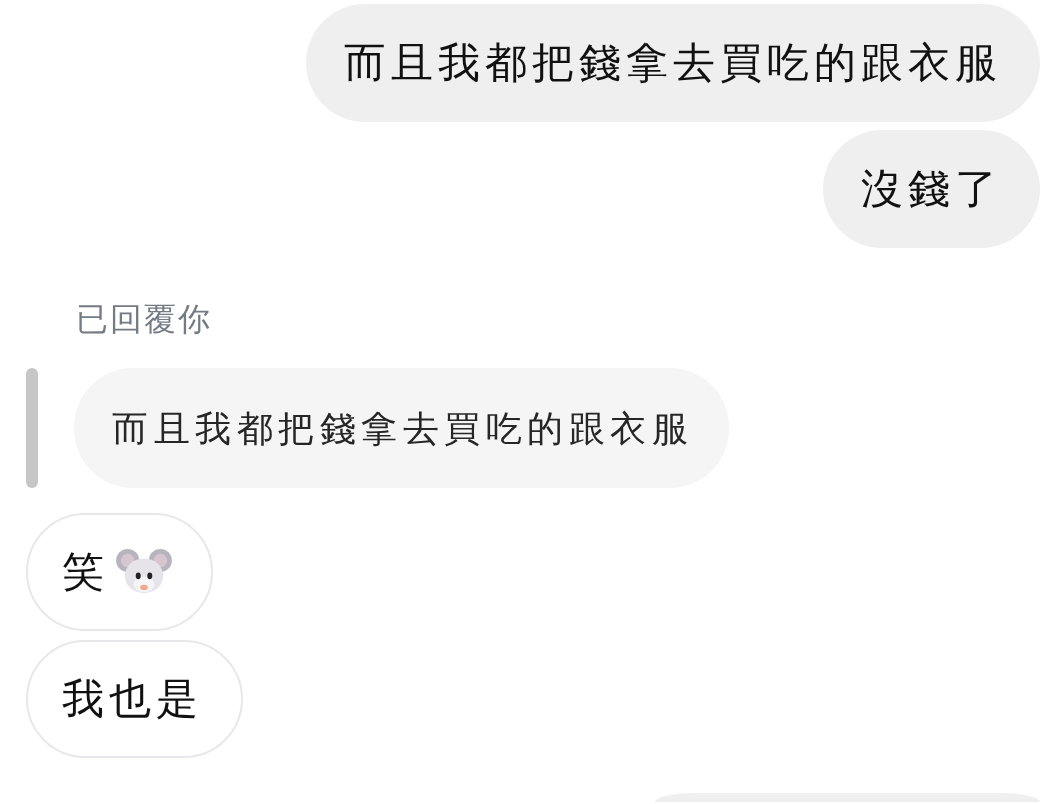  What do you see at coordinates (85, 572) in the screenshot?
I see `message-text: 笑` at bounding box center [85, 572].